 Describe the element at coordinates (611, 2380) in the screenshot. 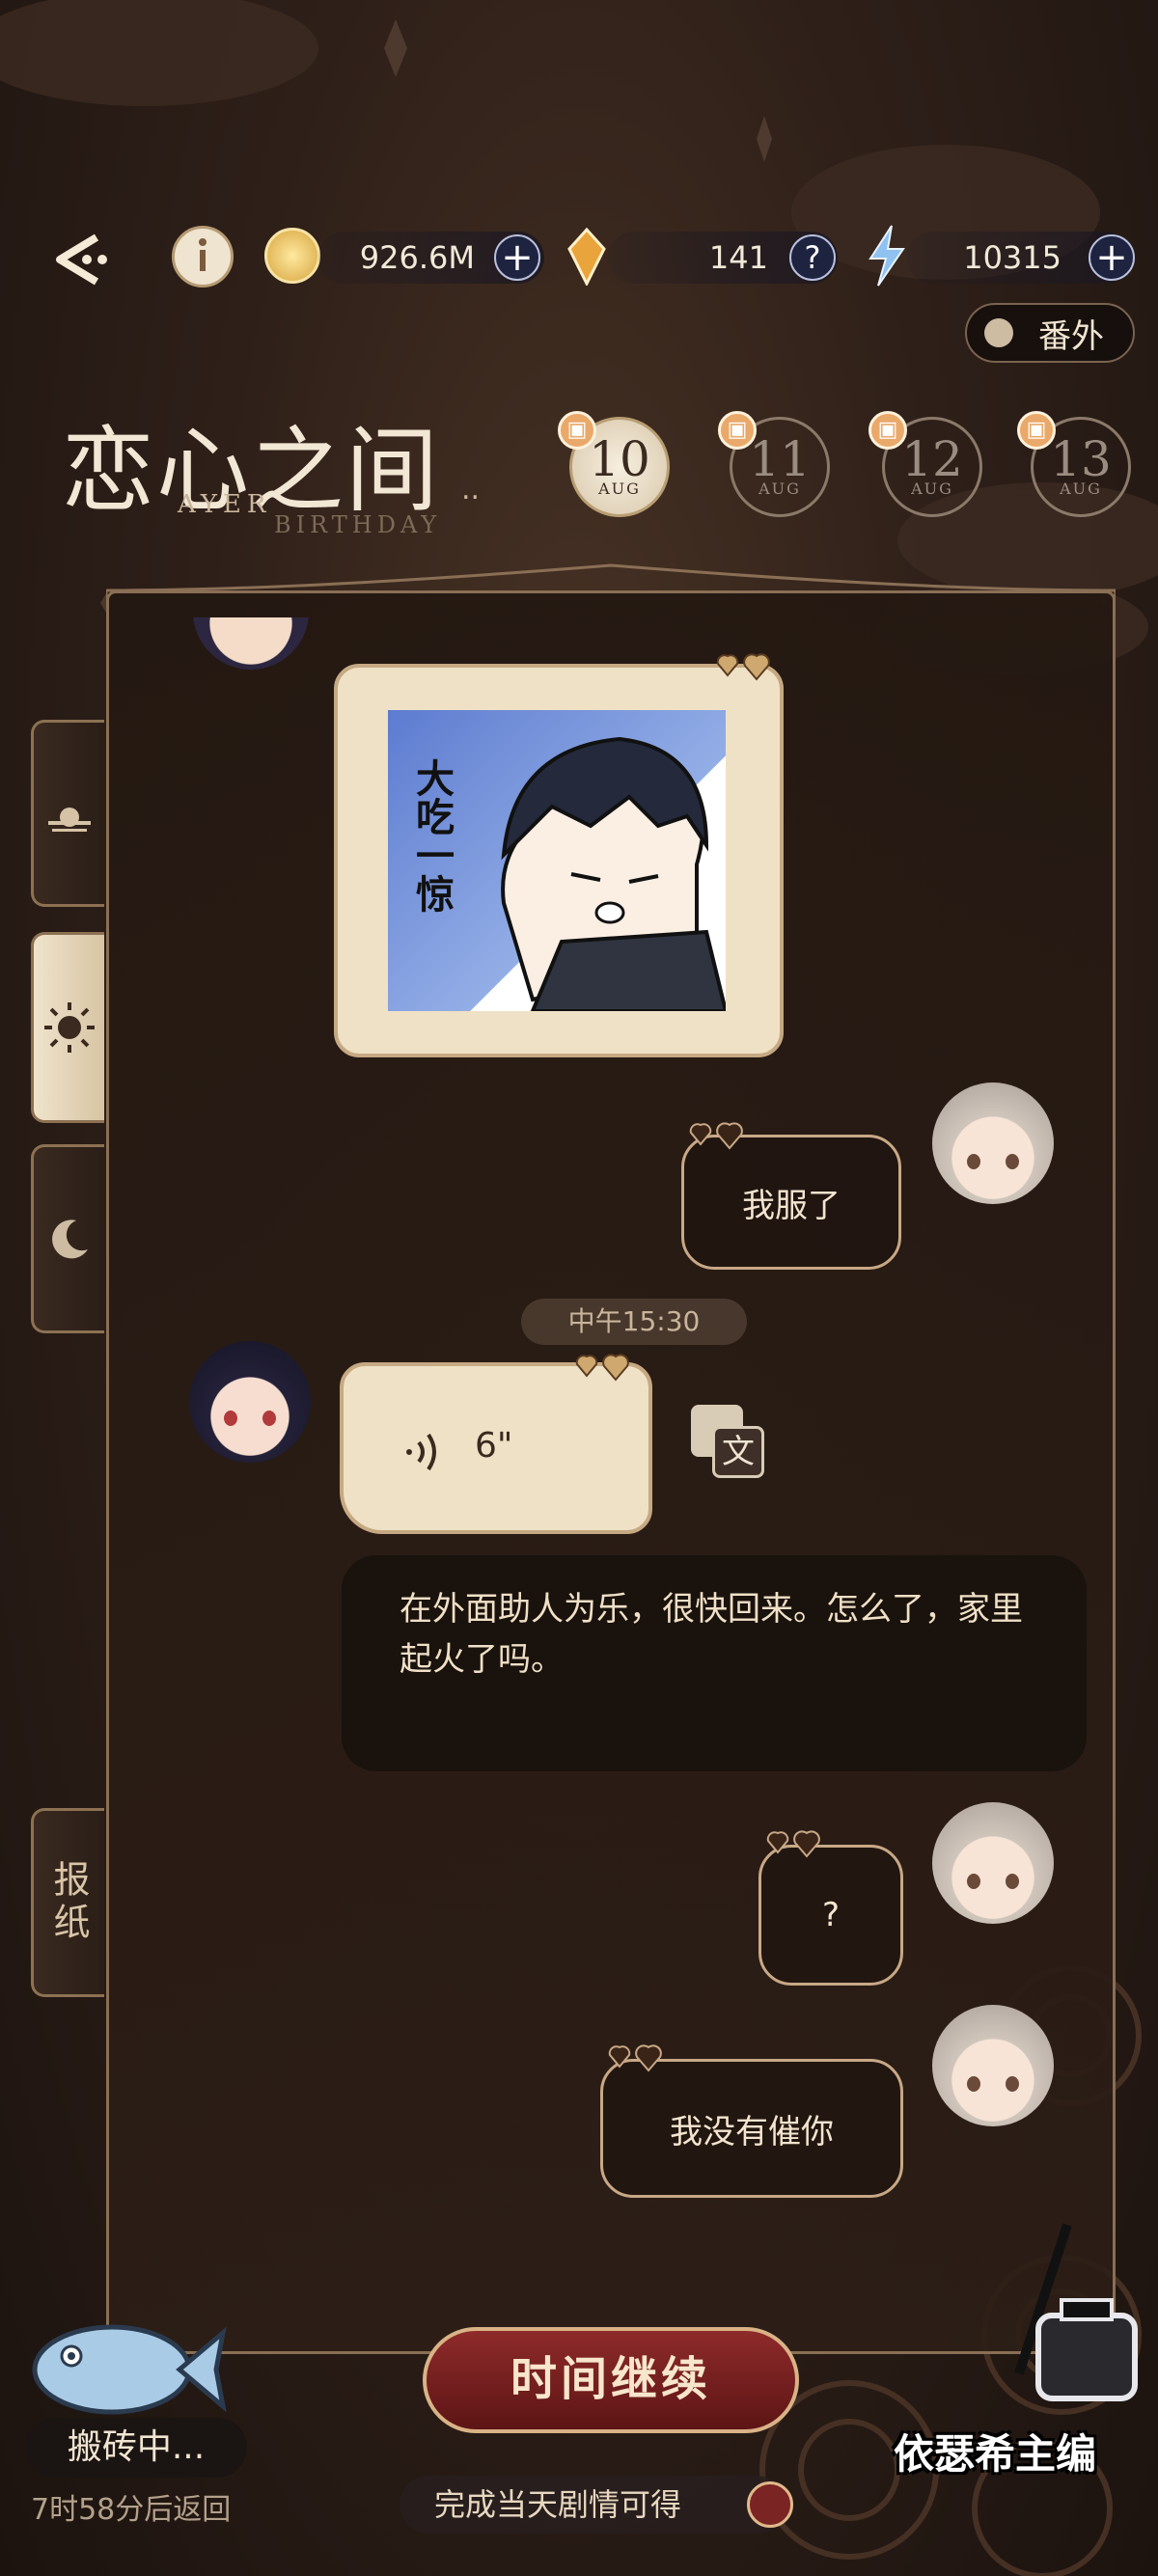

I see `continue-time-button: 时间继续` at that location.